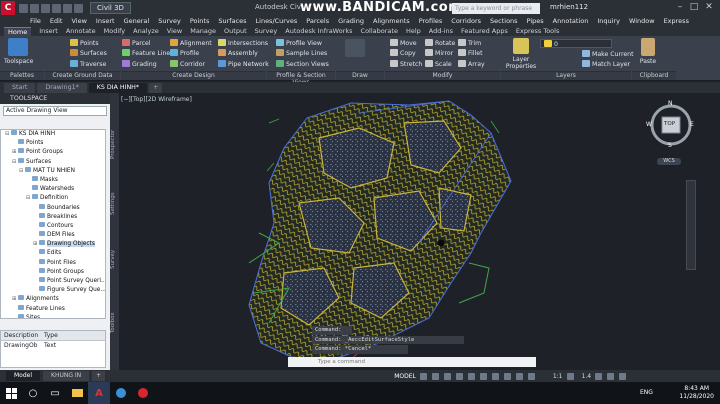  Describe the element at coordinates (611, 376) in the screenshot. I see `hardware-acceleration-icon` at that location.